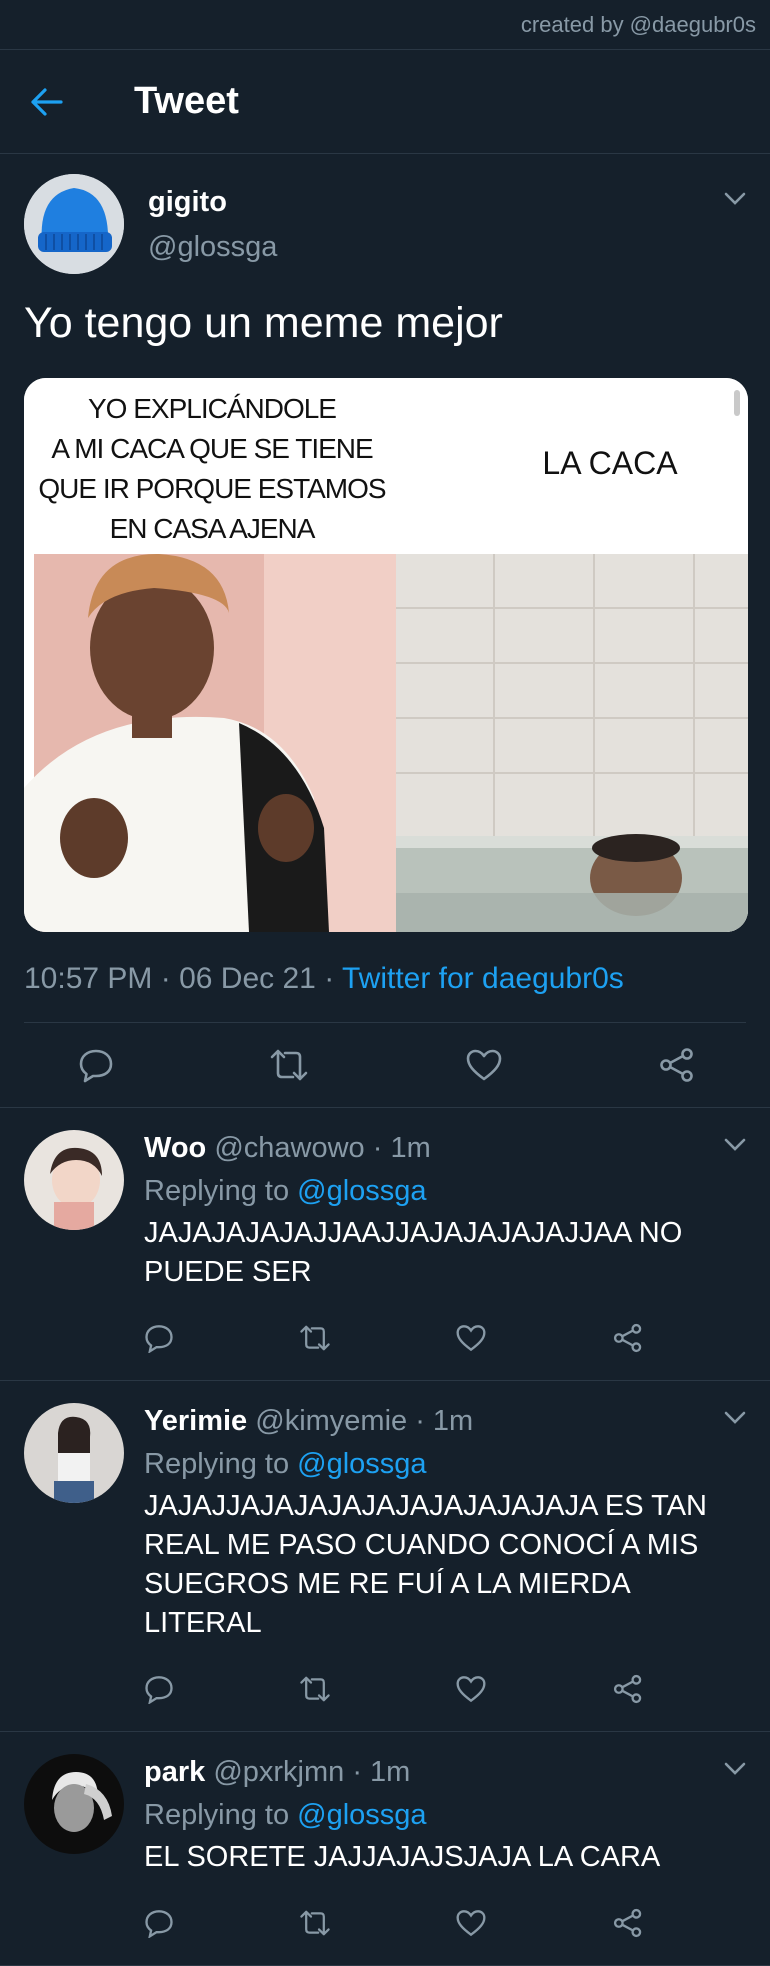 This screenshot has height=1966, width=770. I want to click on reply-author-name: Yerimie, so click(195, 1421).